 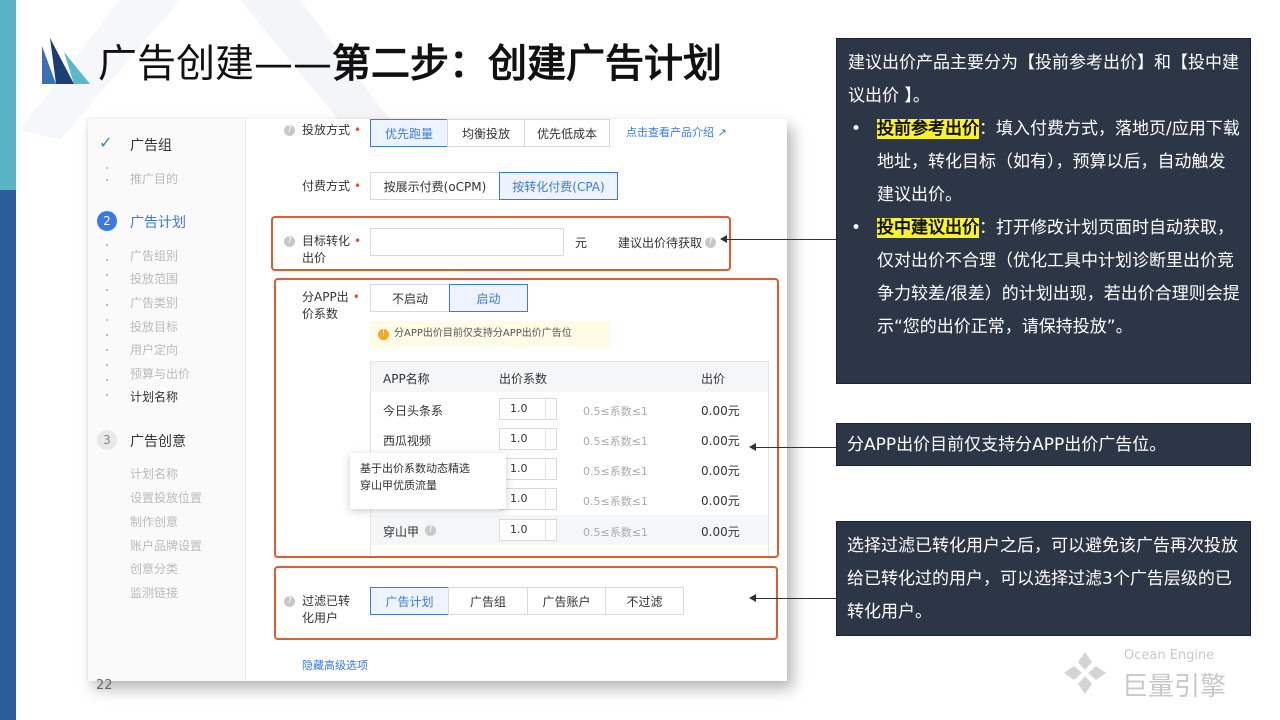 I want to click on note-bullet-key: 投中建议出价, so click(x=928, y=228).